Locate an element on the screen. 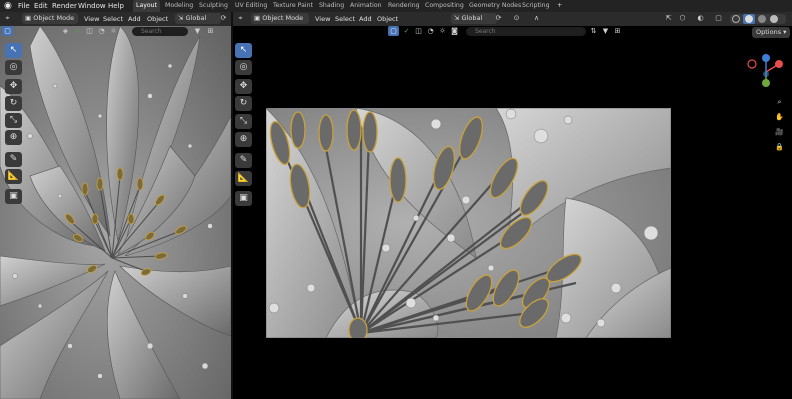  left-mode-label: Object Mode is located at coordinates (54, 18).